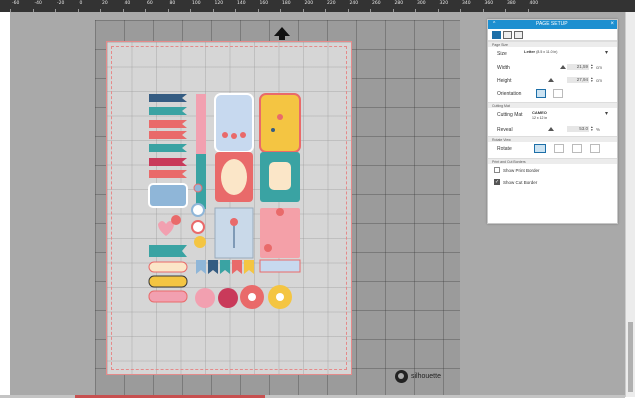 The height and width of the screenshot is (401, 635). I want to click on width-row: Width 21,59 ▴ ▾ cm, so click(552, 67).